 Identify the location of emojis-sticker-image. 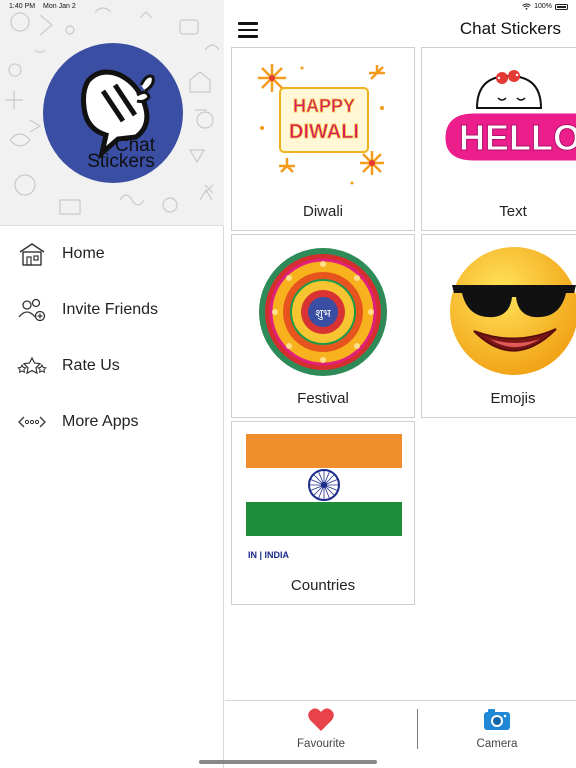
(499, 310).